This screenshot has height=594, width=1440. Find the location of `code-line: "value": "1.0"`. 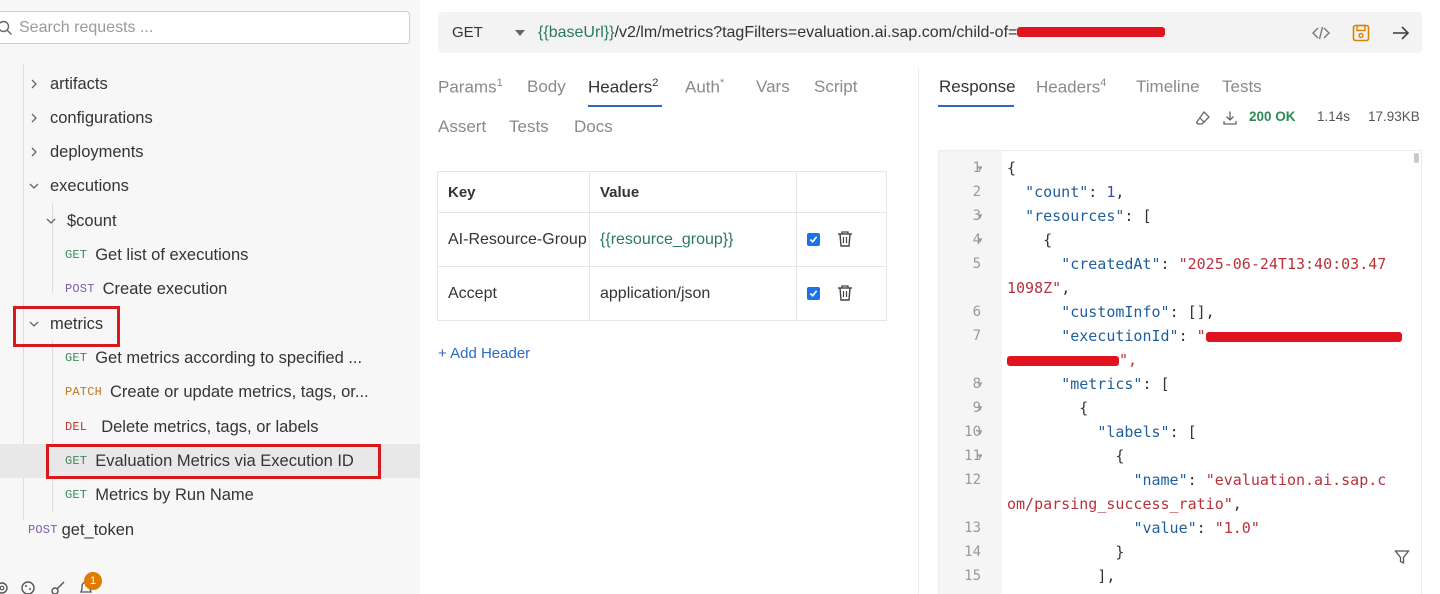

code-line: "value": "1.0" is located at coordinates (1196, 528).